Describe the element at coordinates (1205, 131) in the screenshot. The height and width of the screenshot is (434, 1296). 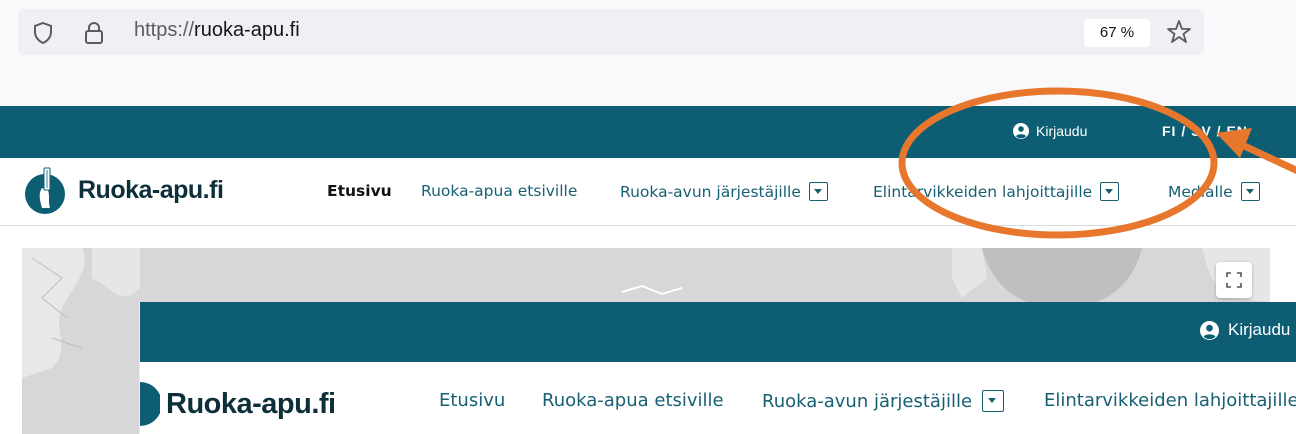
I see `language-switcher: FI / SV / EN` at that location.